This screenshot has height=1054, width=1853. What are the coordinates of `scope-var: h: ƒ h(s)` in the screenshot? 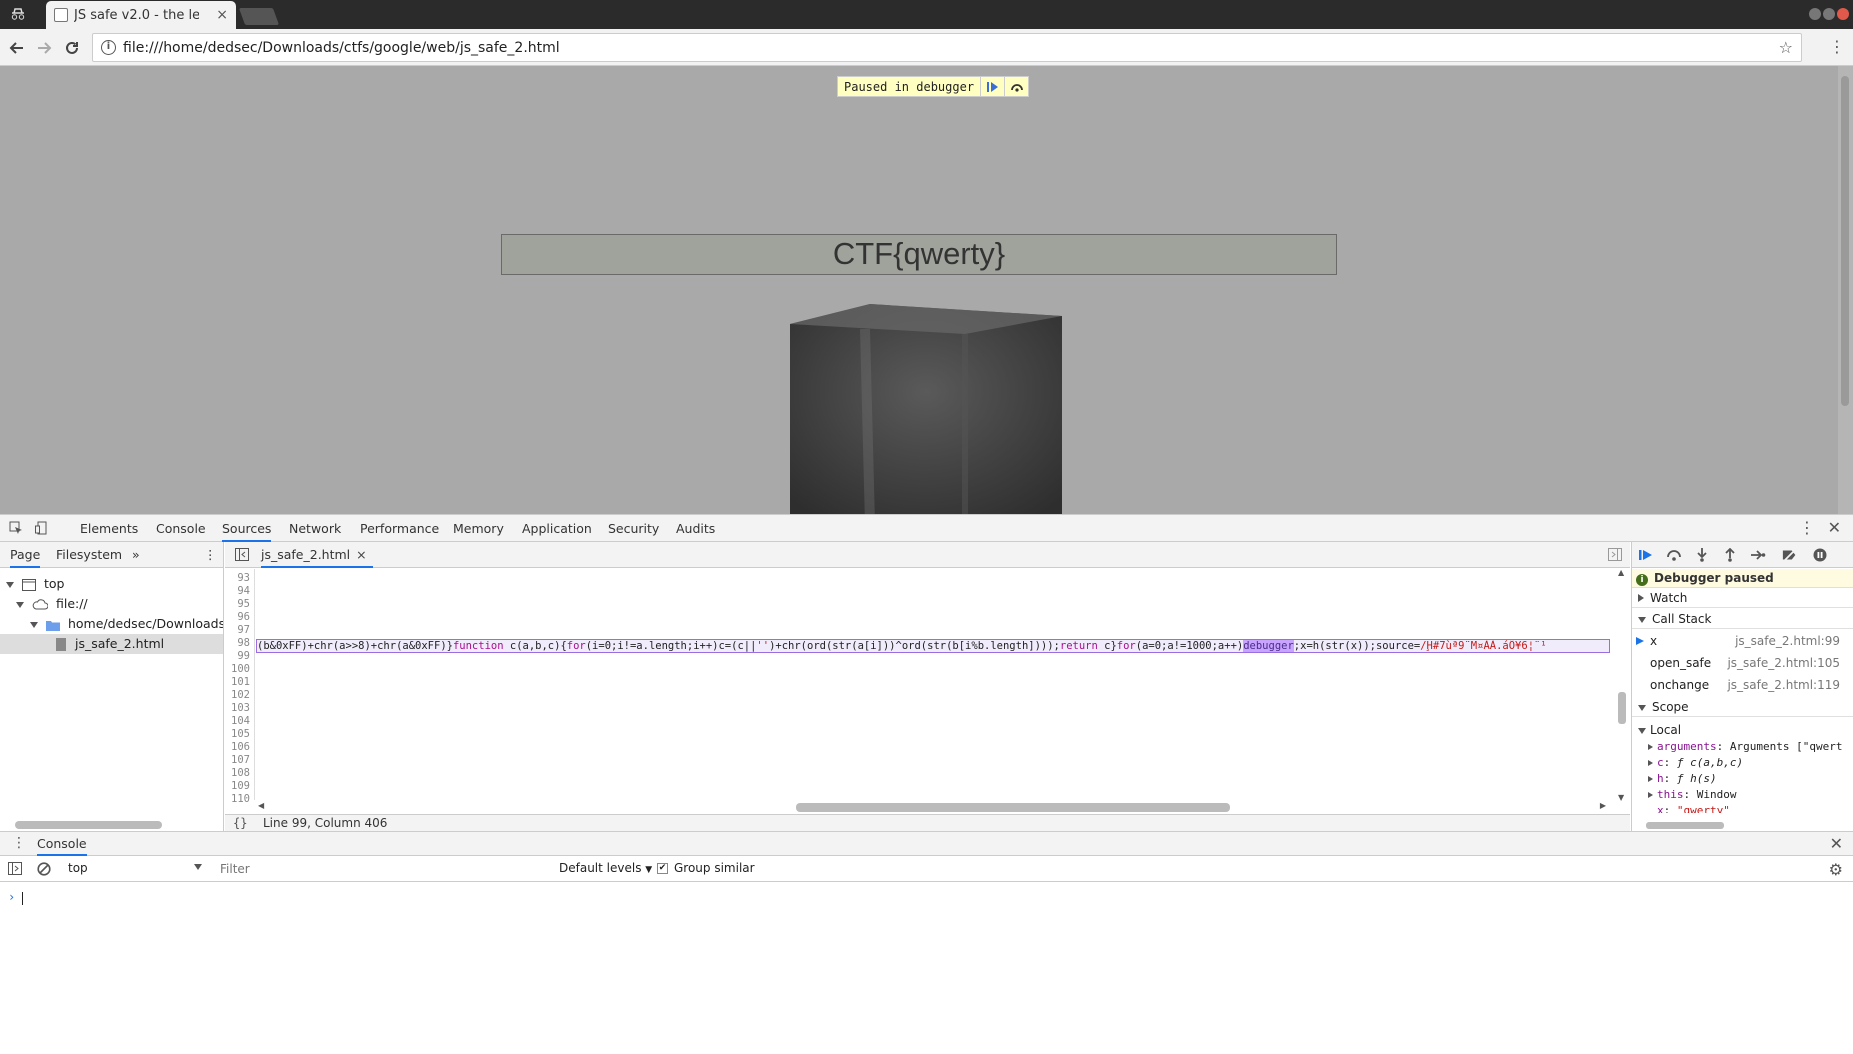 It's located at (1682, 779).